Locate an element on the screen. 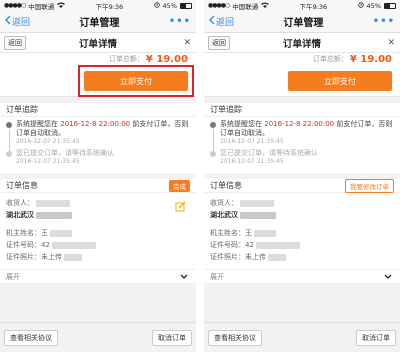 The width and height of the screenshot is (400, 352). nav-back-label: 返回 is located at coordinates (21, 23).